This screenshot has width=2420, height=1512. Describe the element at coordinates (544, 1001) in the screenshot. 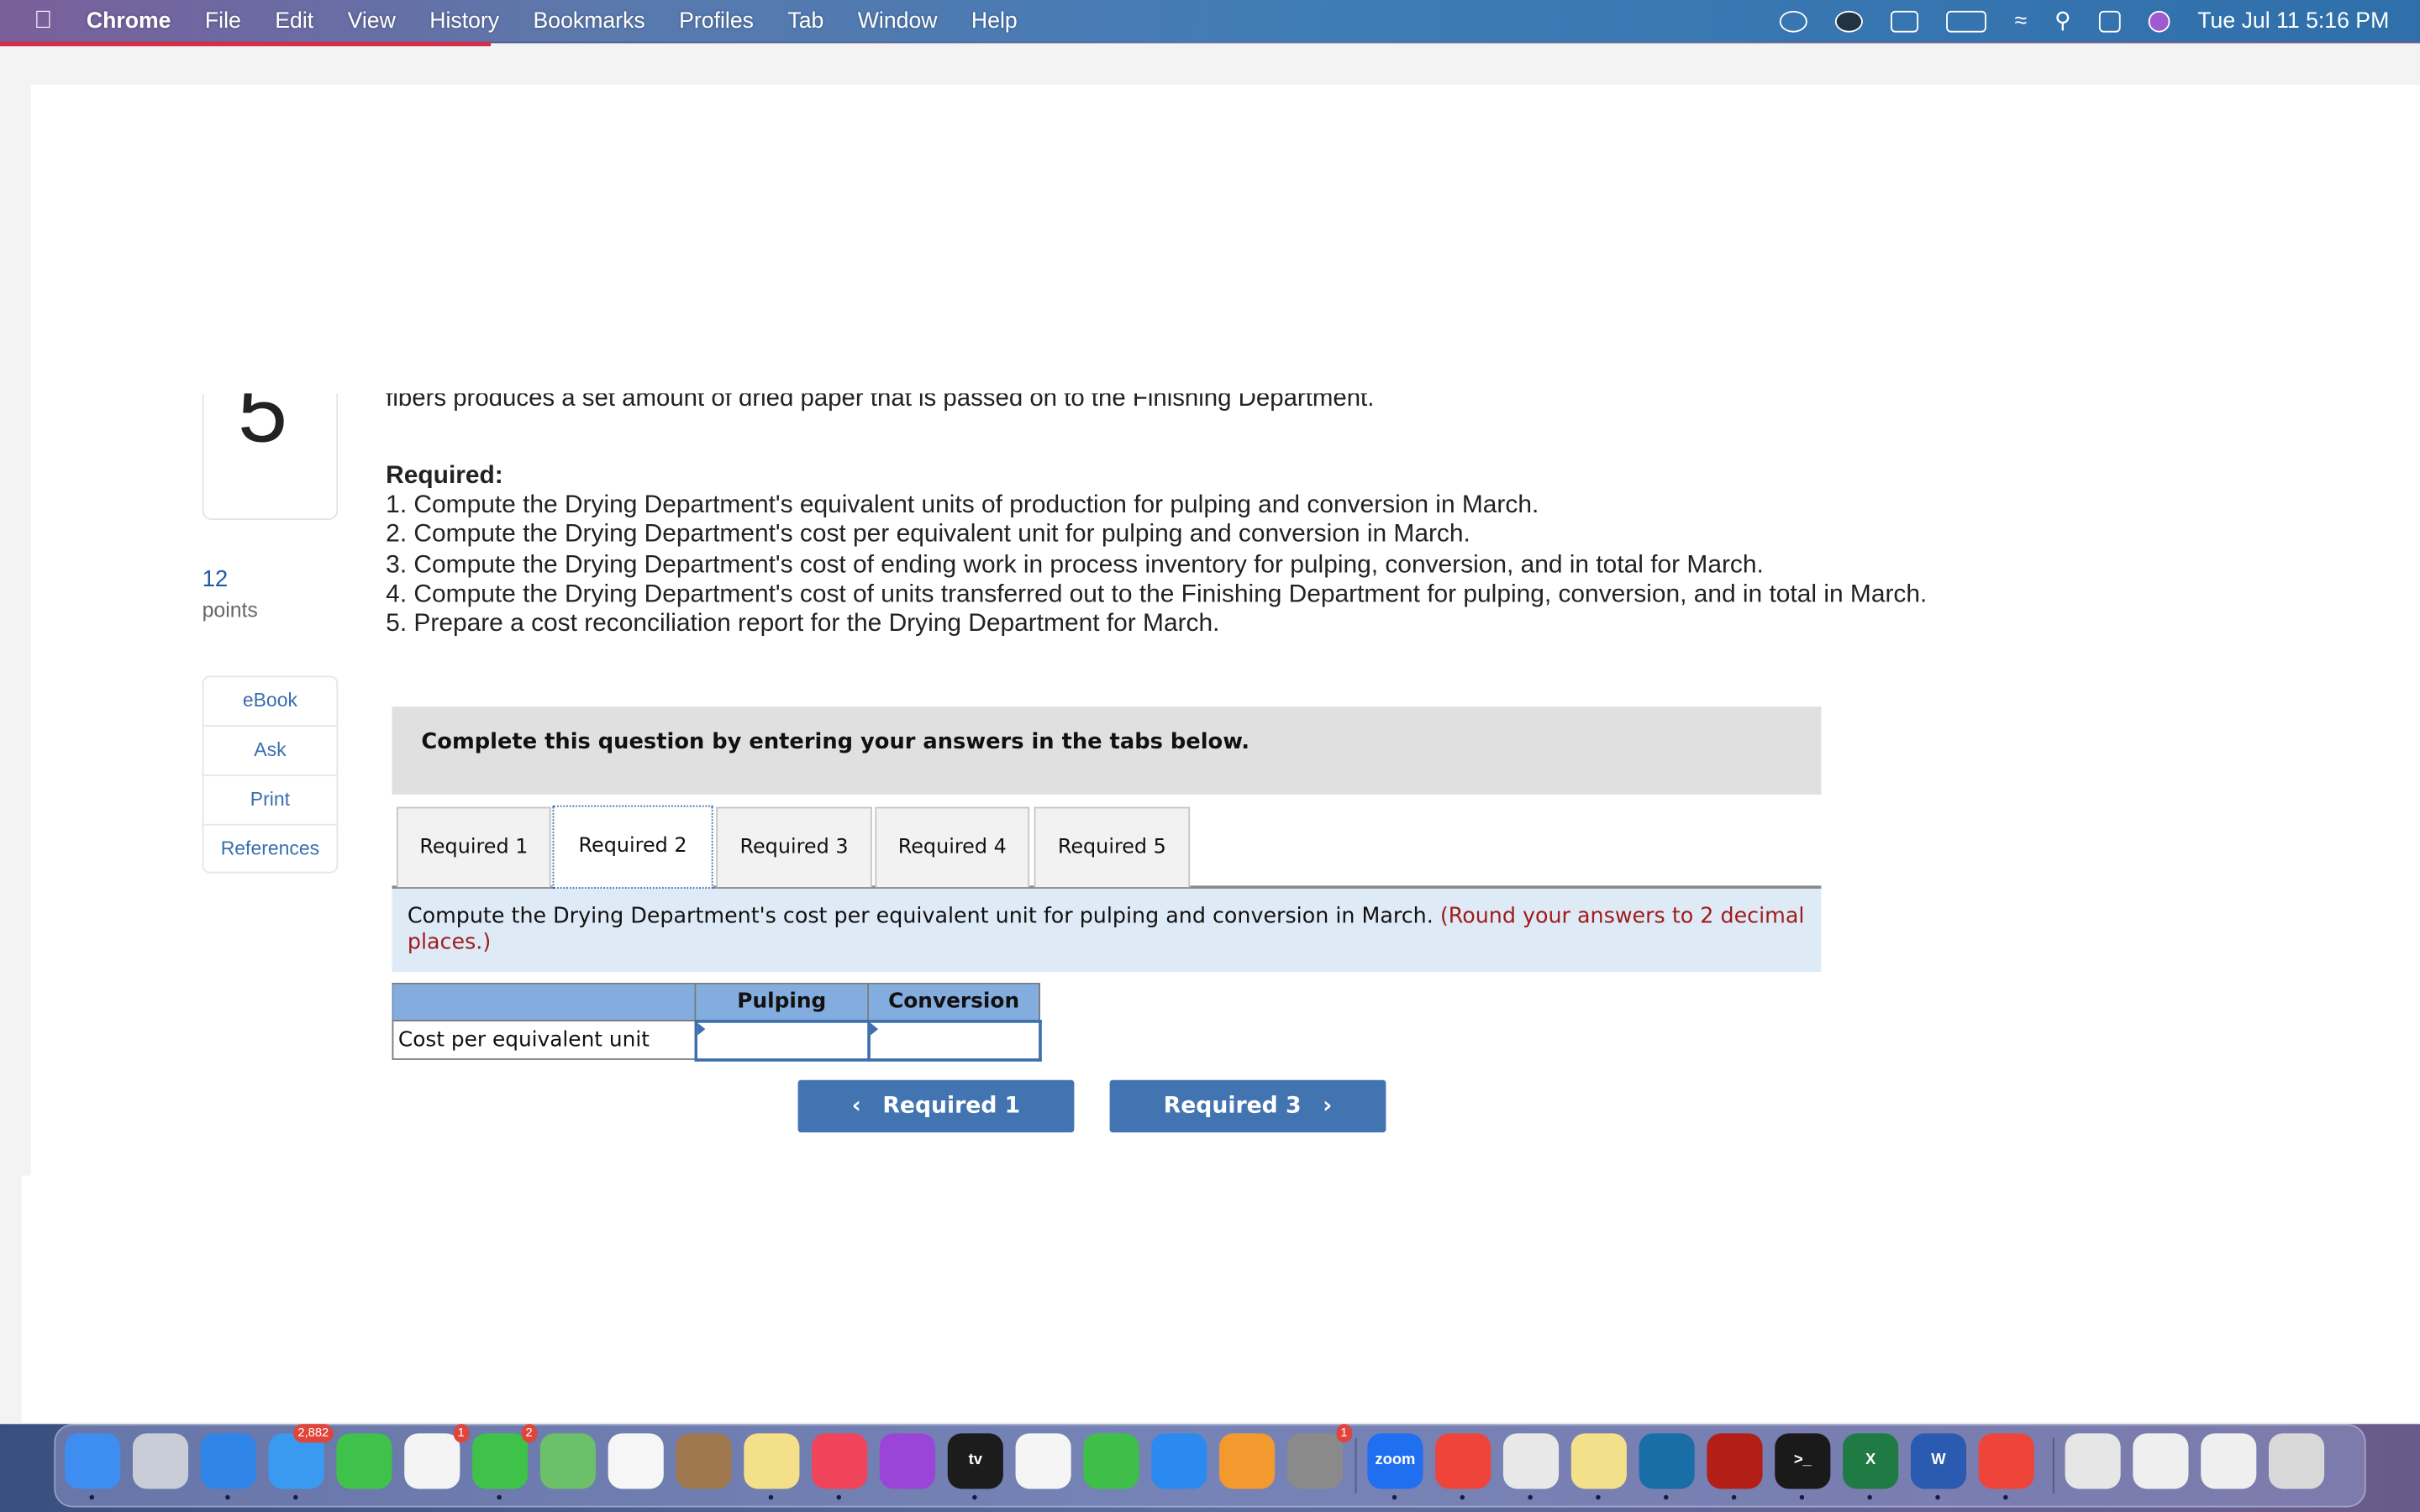

I see `header-blank` at that location.